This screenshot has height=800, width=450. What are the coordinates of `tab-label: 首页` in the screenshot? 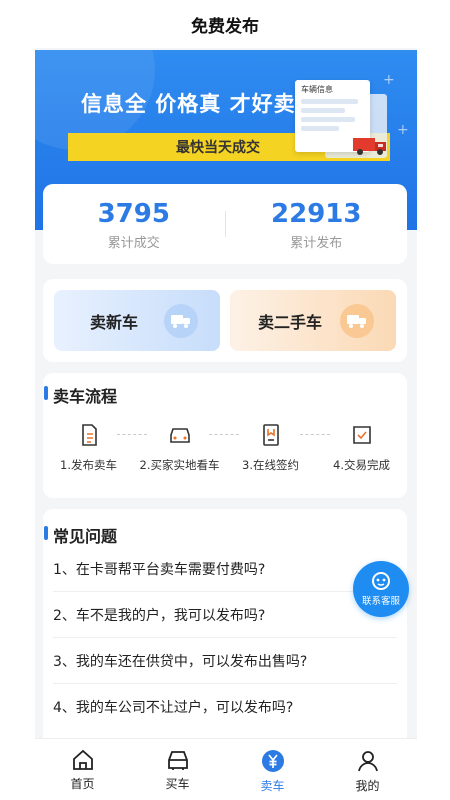 It's located at (82, 784).